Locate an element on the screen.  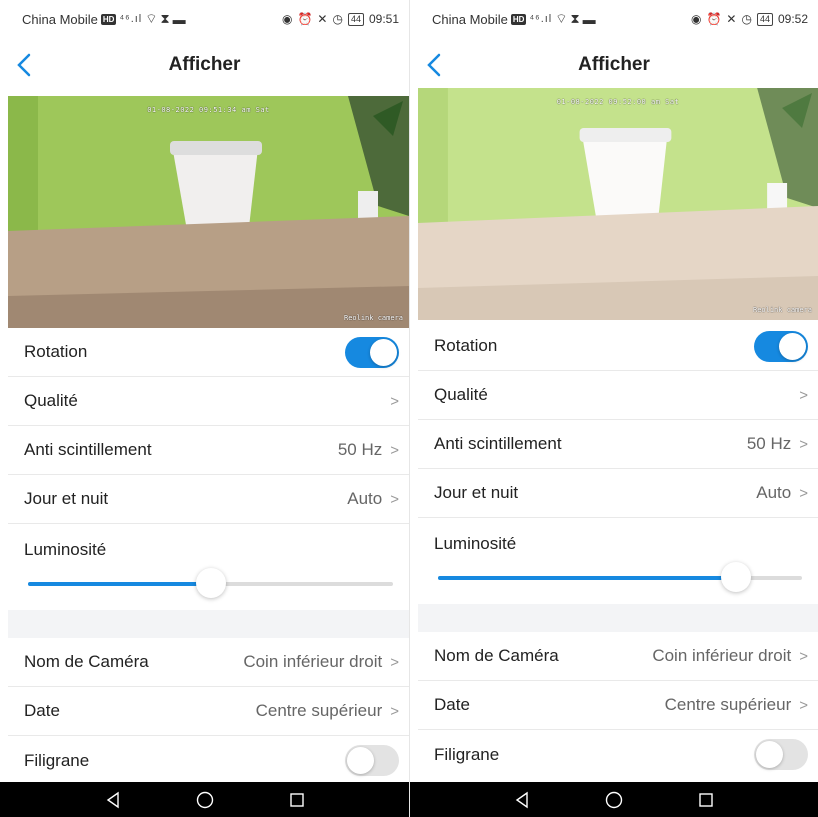
section-divider is located at coordinates (618, 618).